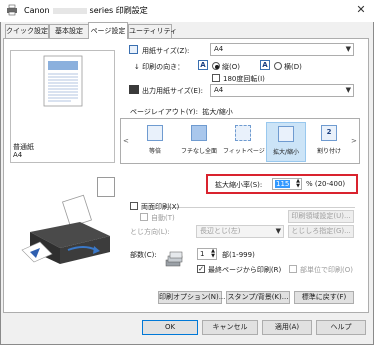  I want to click on collate-checkbox, so click(293, 269).